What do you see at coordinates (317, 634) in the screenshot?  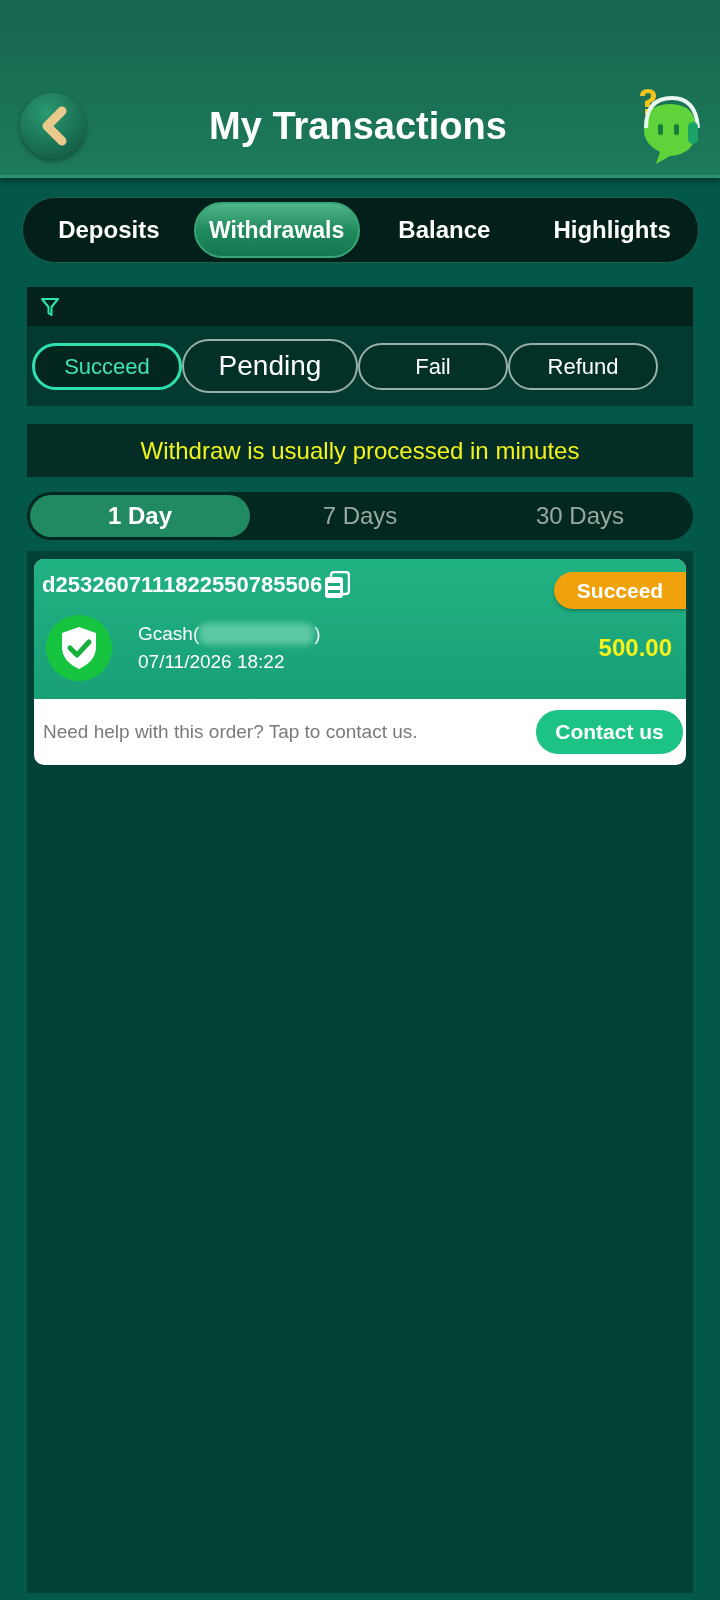 I see `account-label: )` at bounding box center [317, 634].